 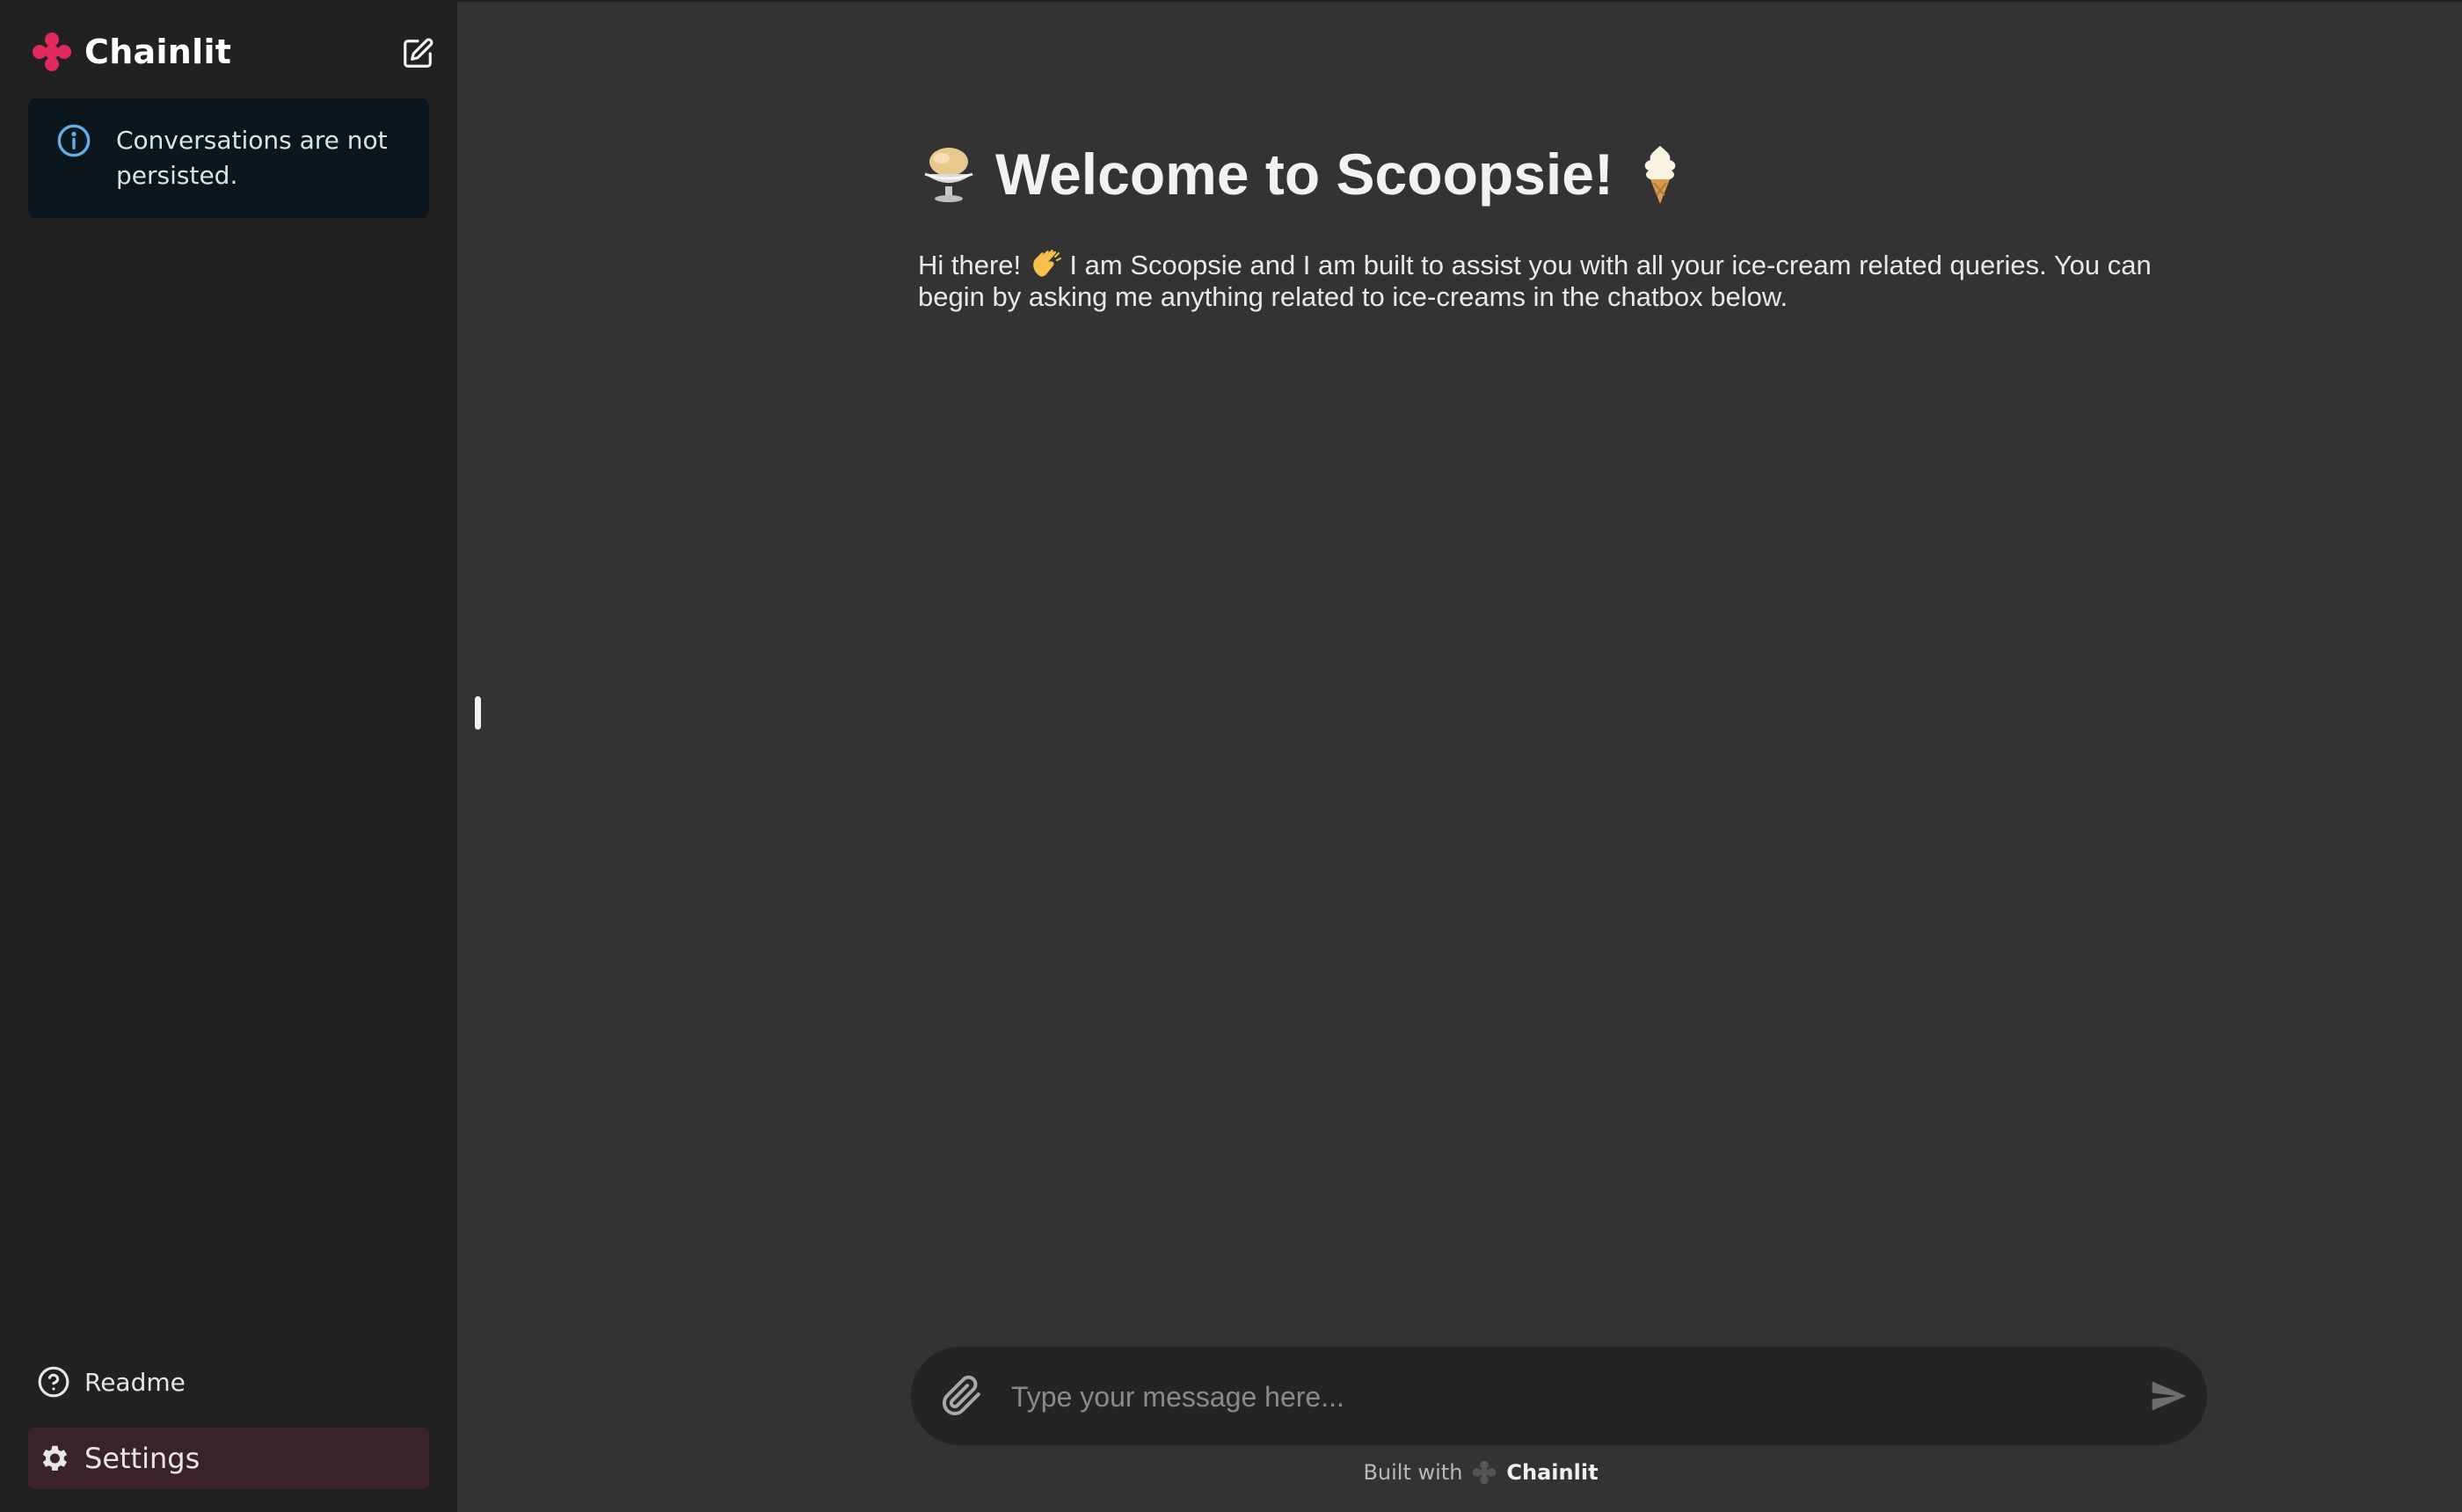 I want to click on brand: Chainlit, so click(x=130, y=52).